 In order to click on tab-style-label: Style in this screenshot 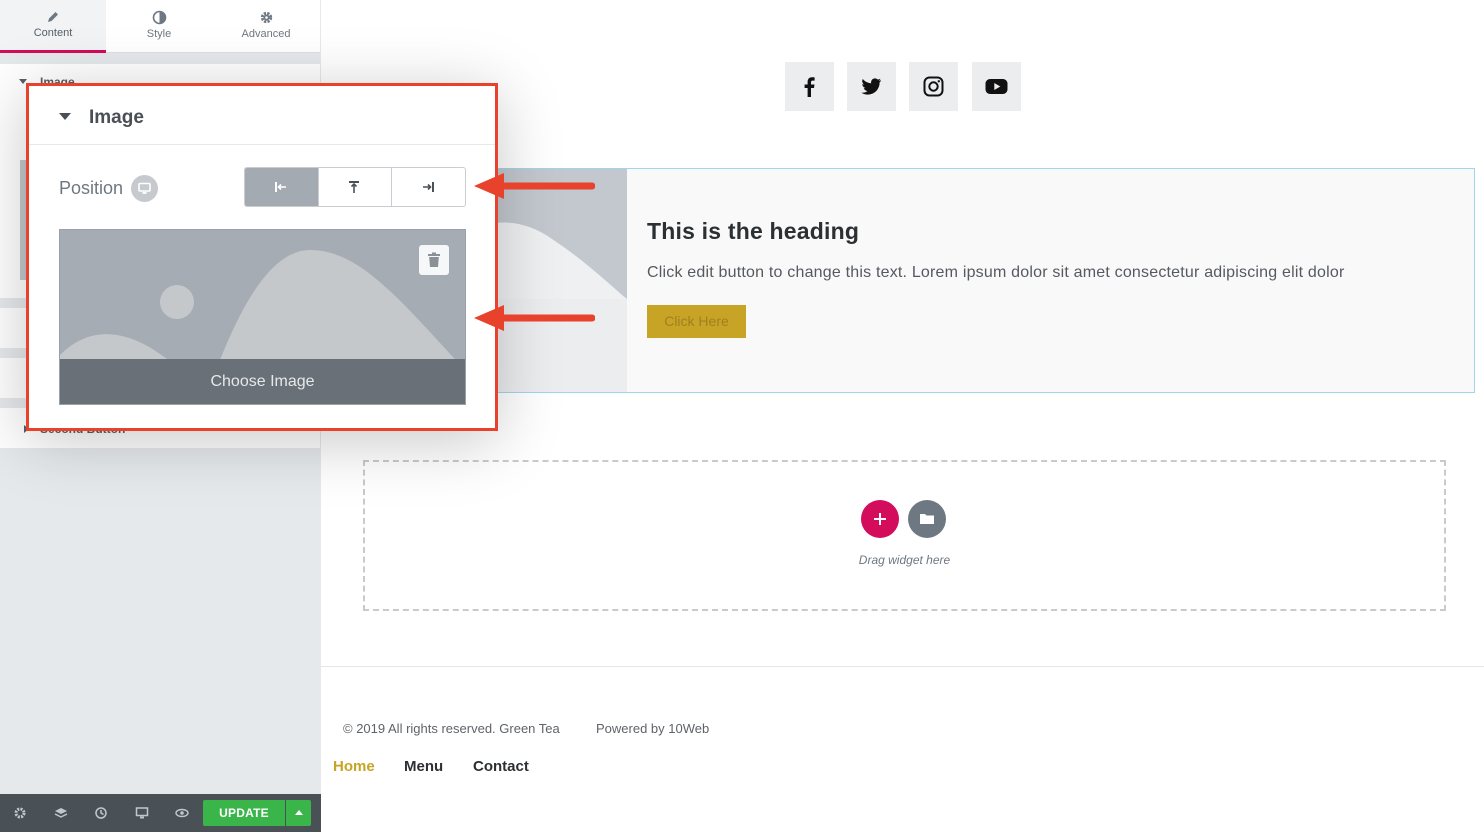, I will do `click(159, 34)`.